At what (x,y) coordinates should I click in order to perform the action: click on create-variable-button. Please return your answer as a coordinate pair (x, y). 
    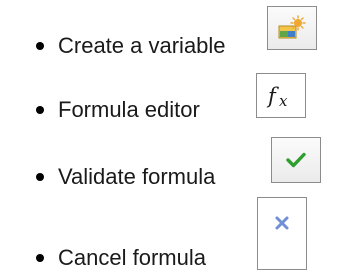
    Looking at the image, I should click on (292, 28).